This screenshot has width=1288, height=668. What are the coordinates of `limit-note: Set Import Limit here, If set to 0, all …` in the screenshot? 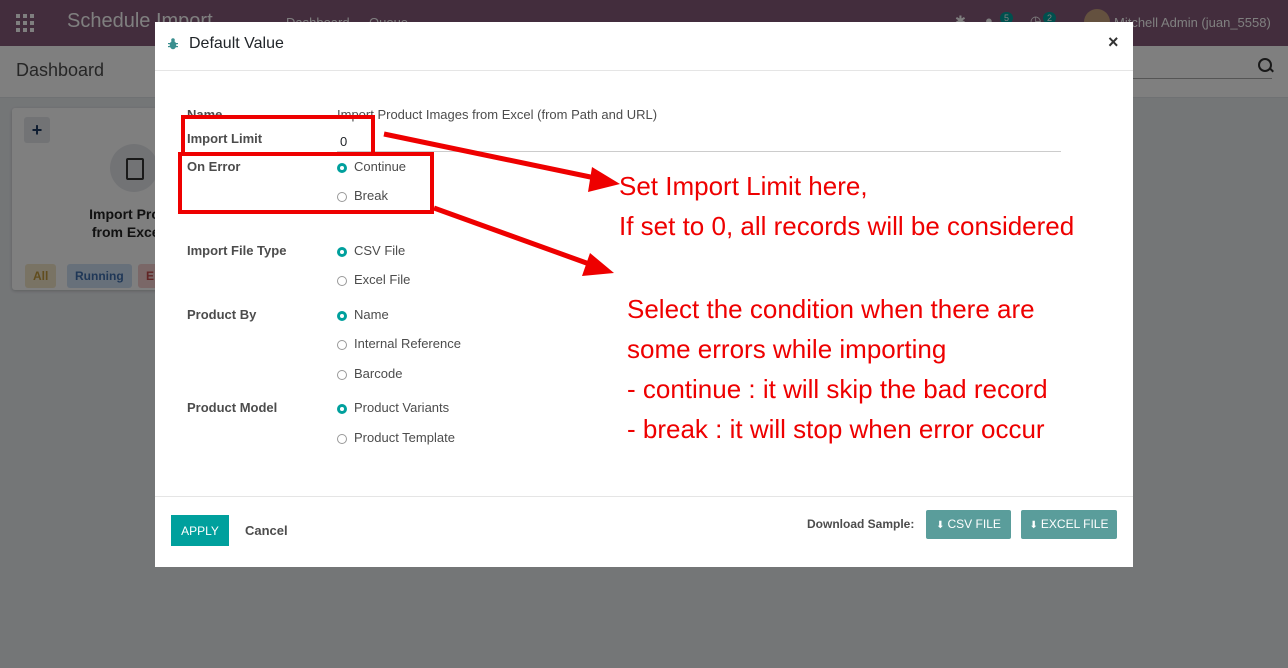 It's located at (847, 206).